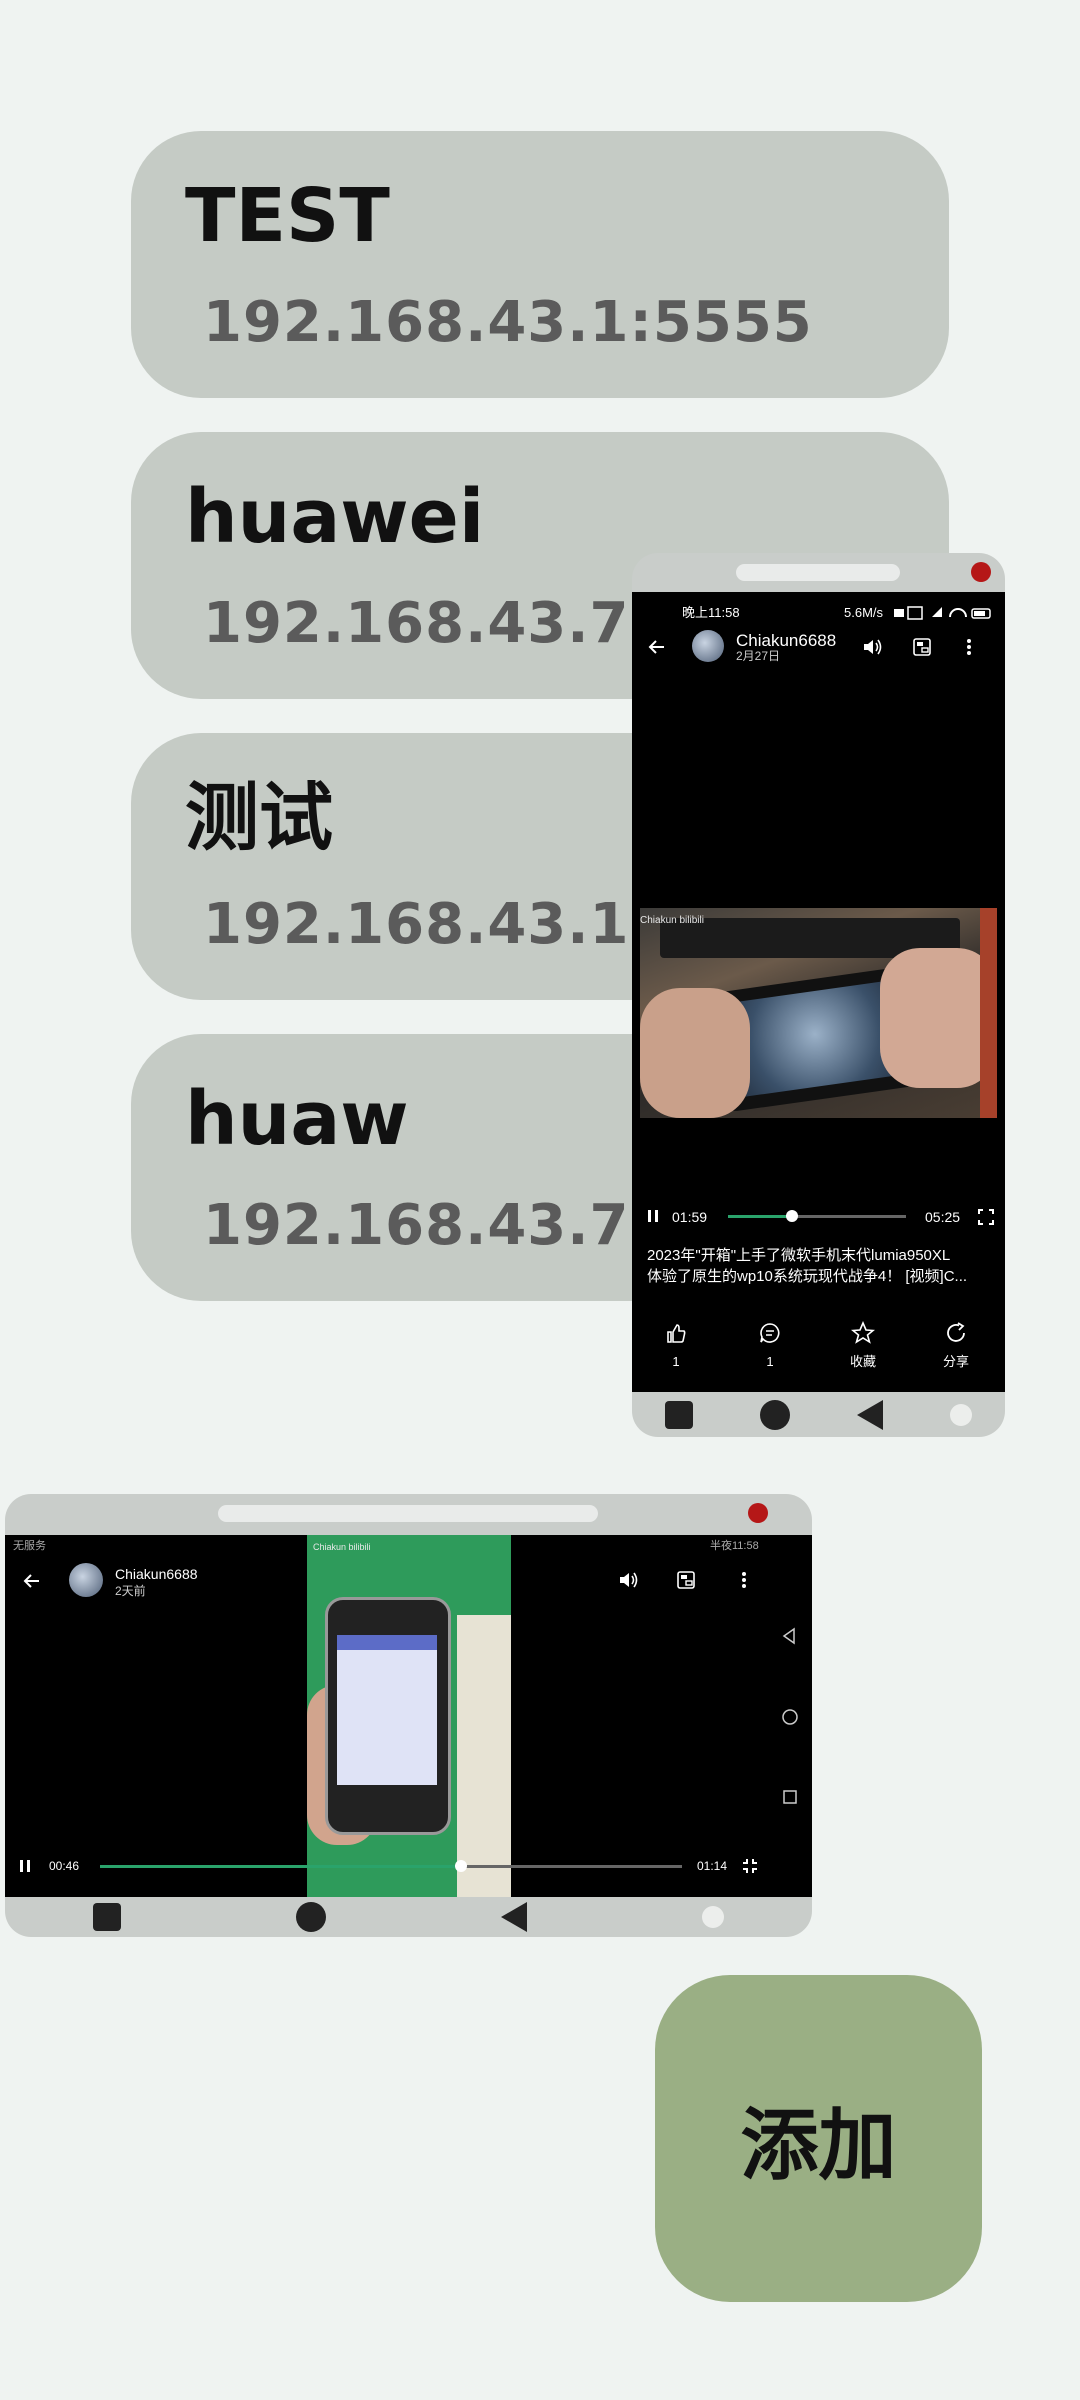 The image size is (1080, 2400). Describe the element at coordinates (508, 322) in the screenshot. I see `device-address: 192.168.43.1:5555` at that location.